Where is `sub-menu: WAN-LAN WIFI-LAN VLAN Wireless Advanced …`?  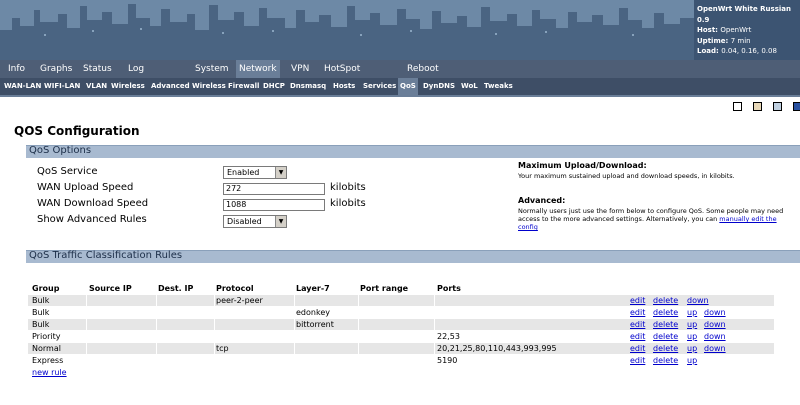 sub-menu: WAN-LAN WIFI-LAN VLAN Wireless Advanced … is located at coordinates (400, 87).